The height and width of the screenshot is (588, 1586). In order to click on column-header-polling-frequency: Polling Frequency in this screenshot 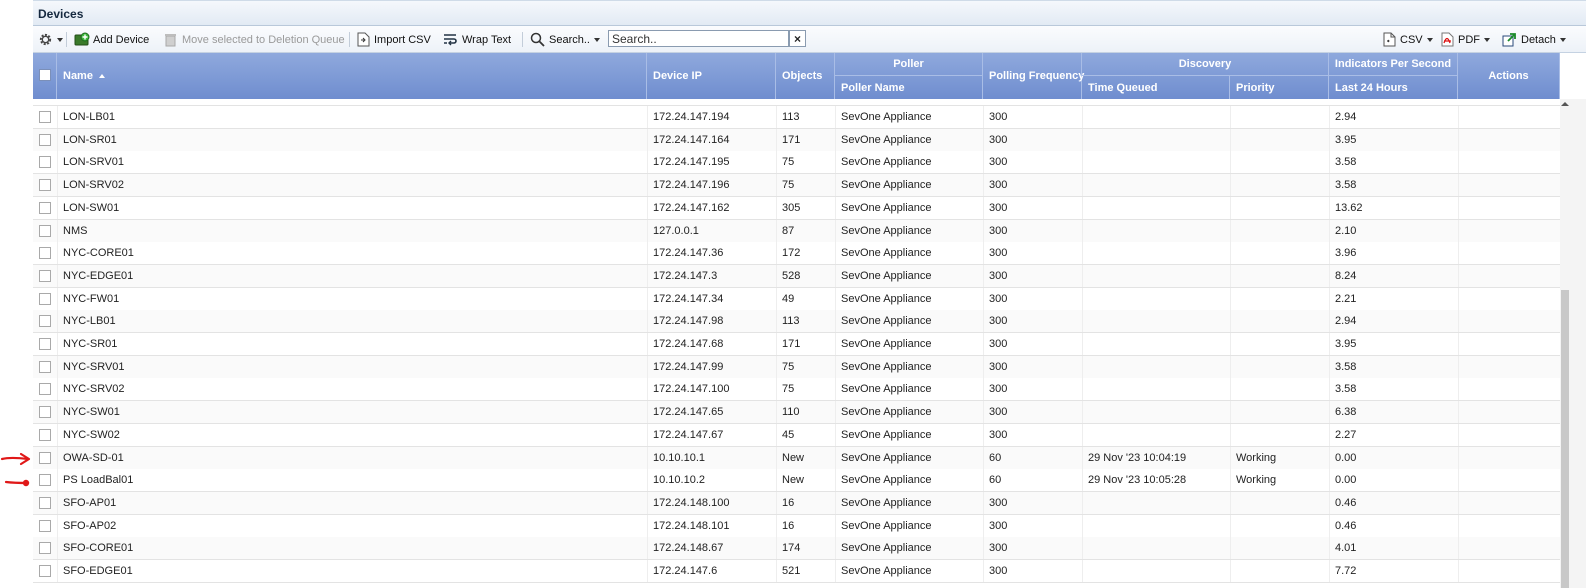, I will do `click(1033, 76)`.